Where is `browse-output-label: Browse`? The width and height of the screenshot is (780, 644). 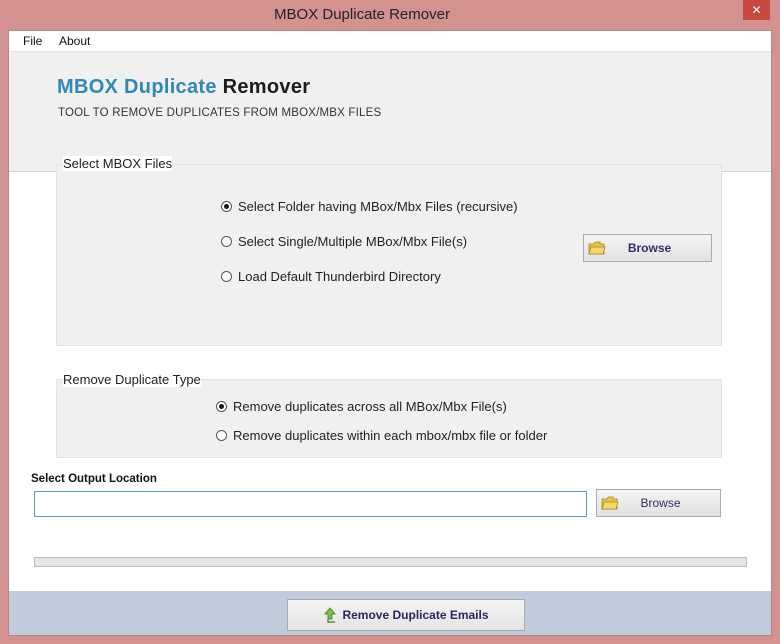
browse-output-label: Browse is located at coordinates (660, 503).